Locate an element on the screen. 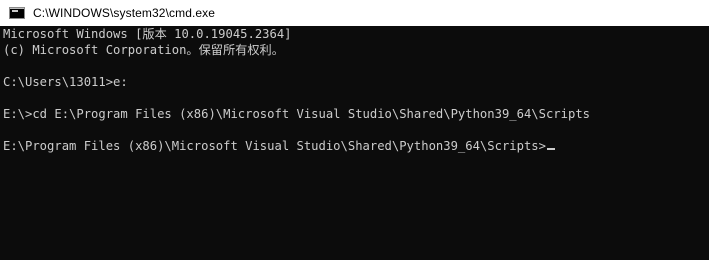 This screenshot has width=709, height=260. console-line-change-drive: C:\Users\13011>e: is located at coordinates (65, 82).